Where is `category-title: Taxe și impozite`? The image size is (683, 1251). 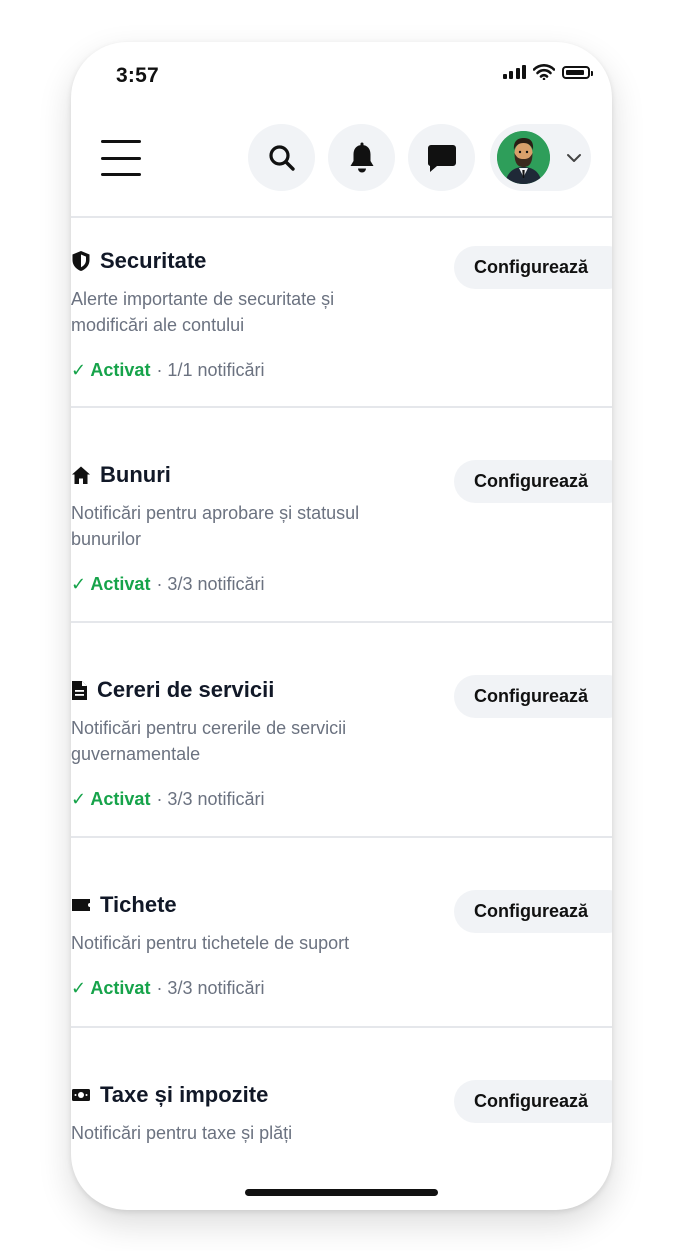 category-title: Taxe și impozite is located at coordinates (169, 1095).